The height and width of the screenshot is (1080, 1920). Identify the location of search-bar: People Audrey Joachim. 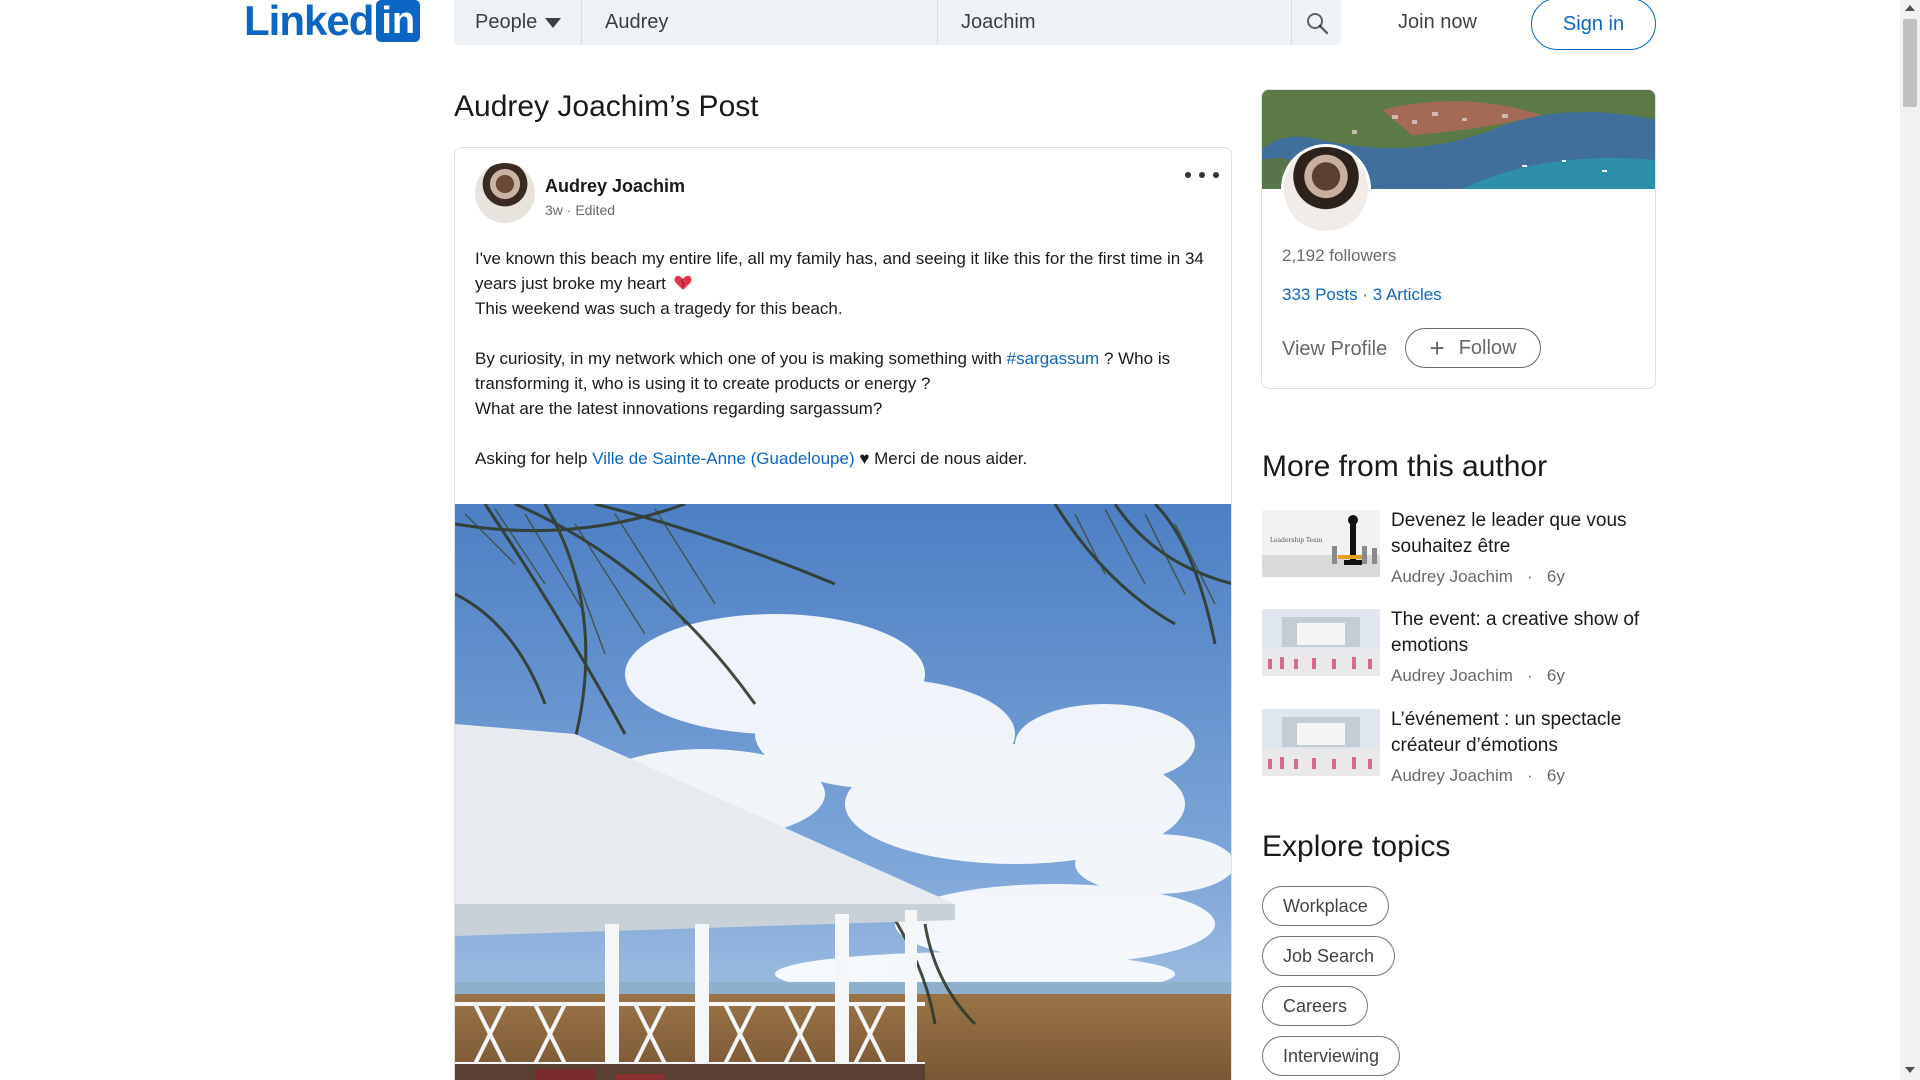
(897, 22).